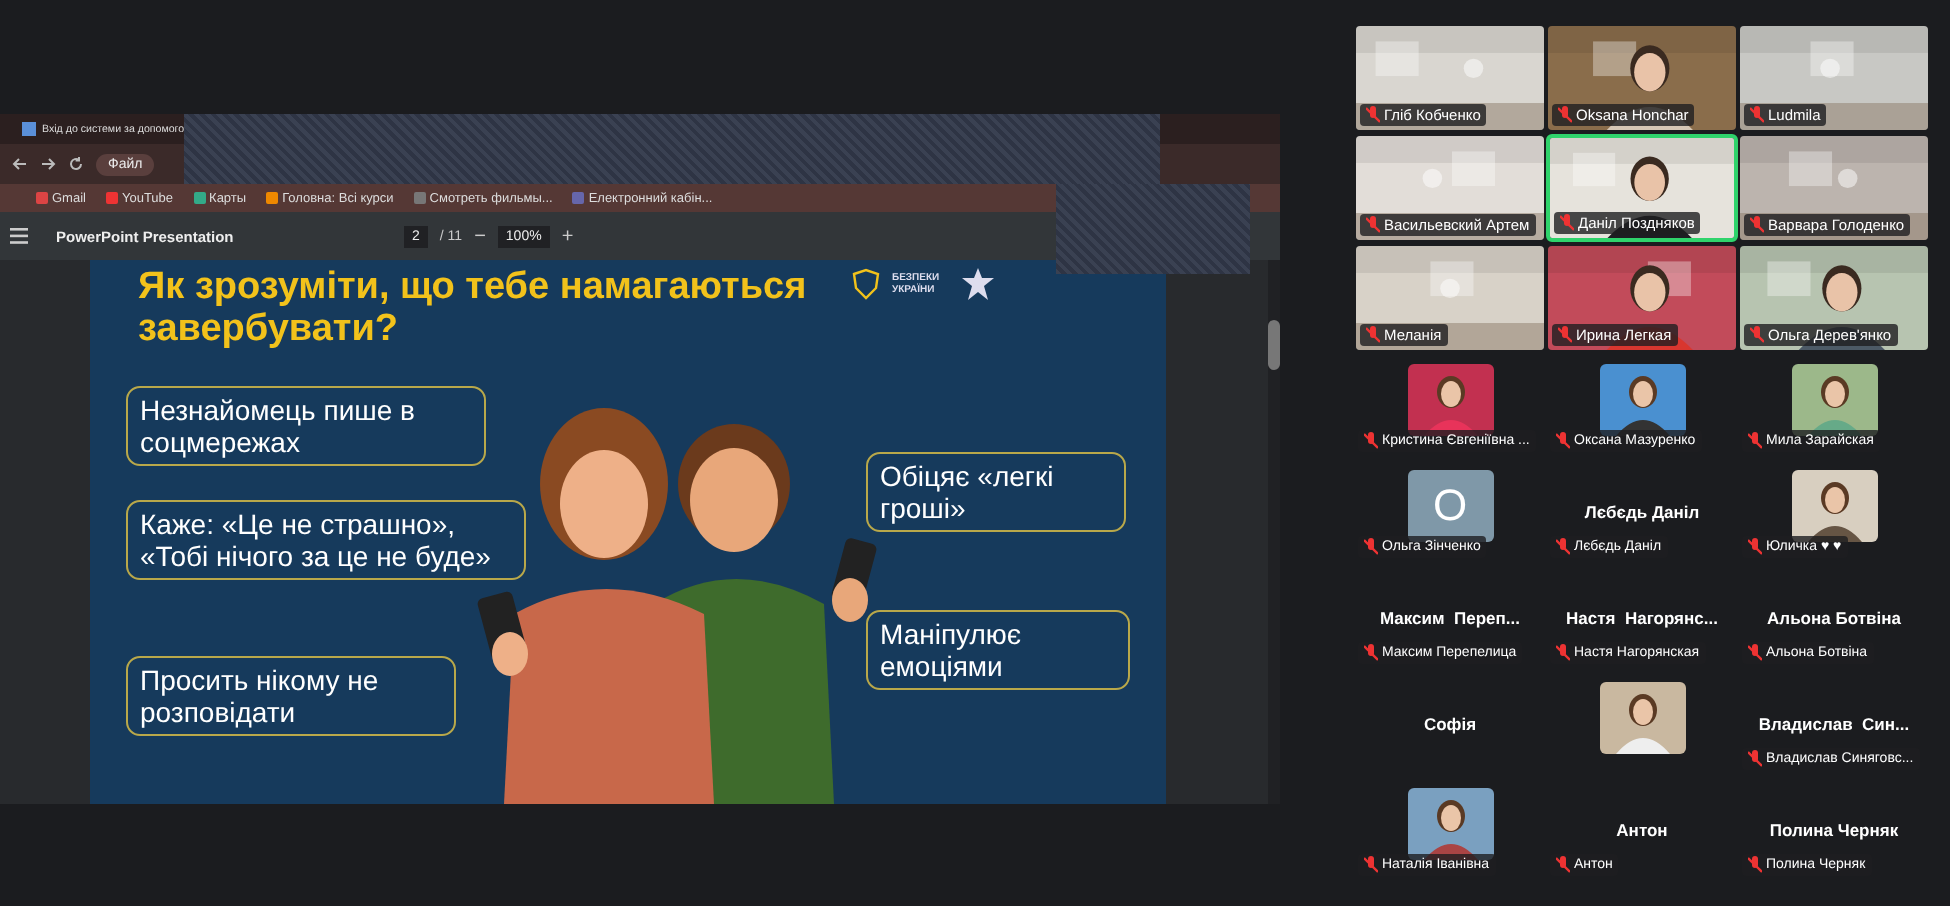 Image resolution: width=1950 pixels, height=906 pixels. What do you see at coordinates (19, 236) in the screenshot?
I see `menu-icon` at bounding box center [19, 236].